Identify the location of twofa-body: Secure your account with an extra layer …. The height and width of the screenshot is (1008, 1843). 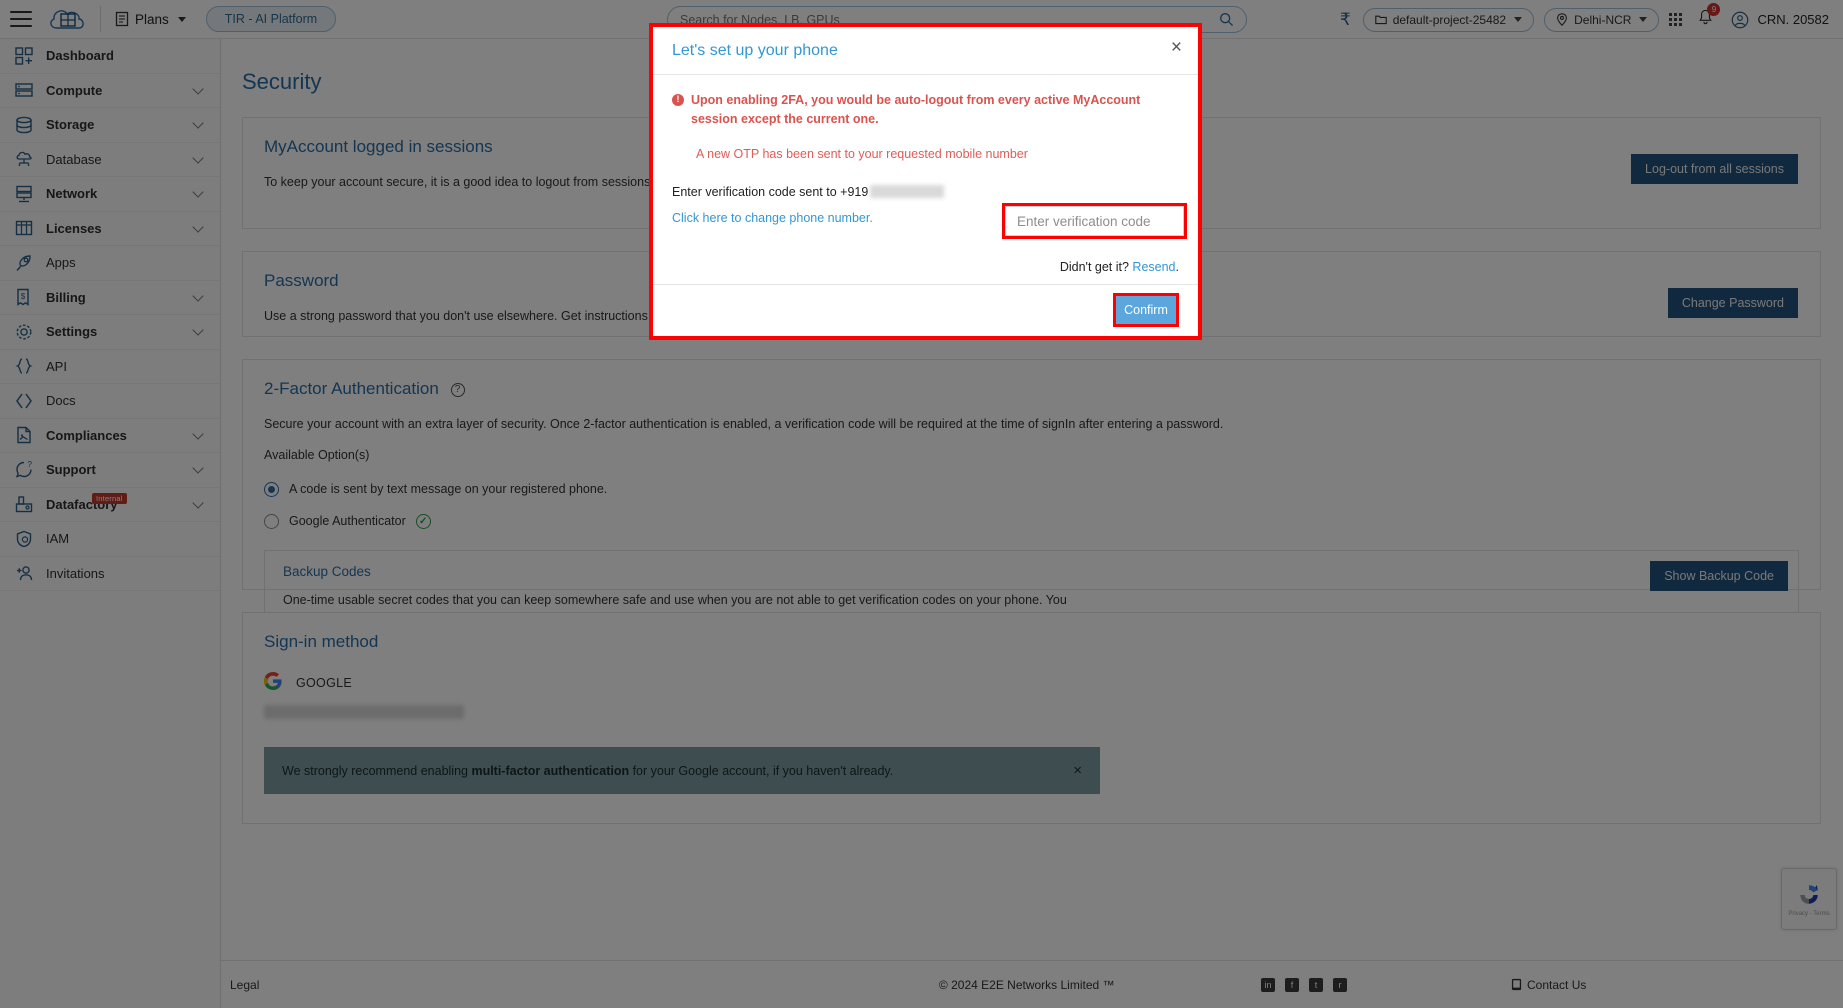
(744, 424).